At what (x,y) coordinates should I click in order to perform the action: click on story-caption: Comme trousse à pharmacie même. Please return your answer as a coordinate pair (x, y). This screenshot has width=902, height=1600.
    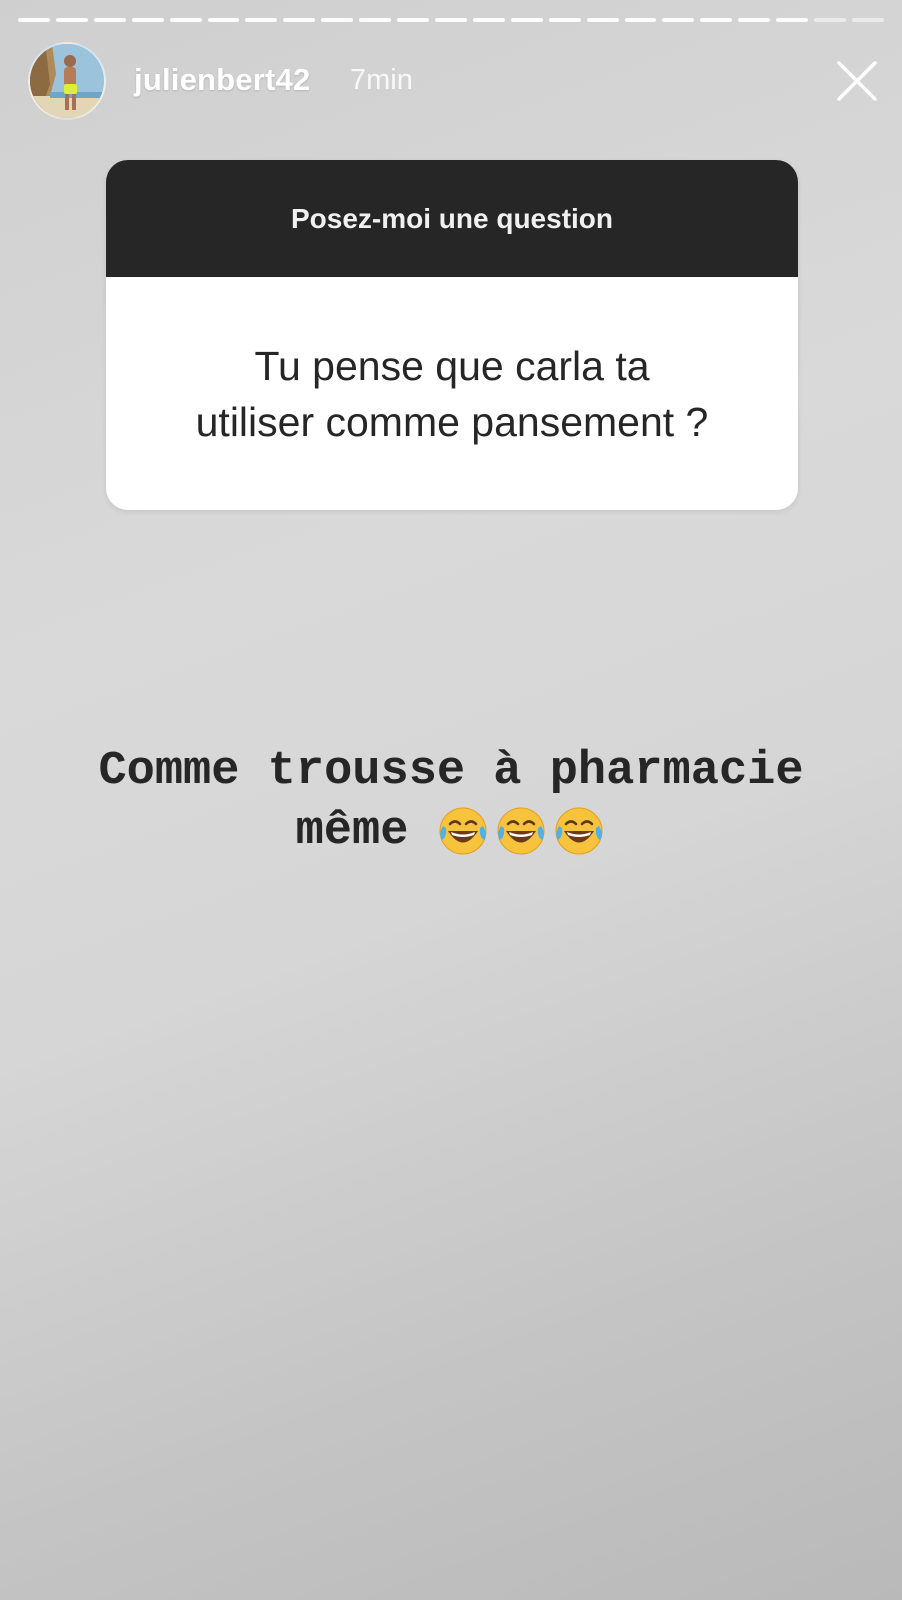
    Looking at the image, I should click on (451, 802).